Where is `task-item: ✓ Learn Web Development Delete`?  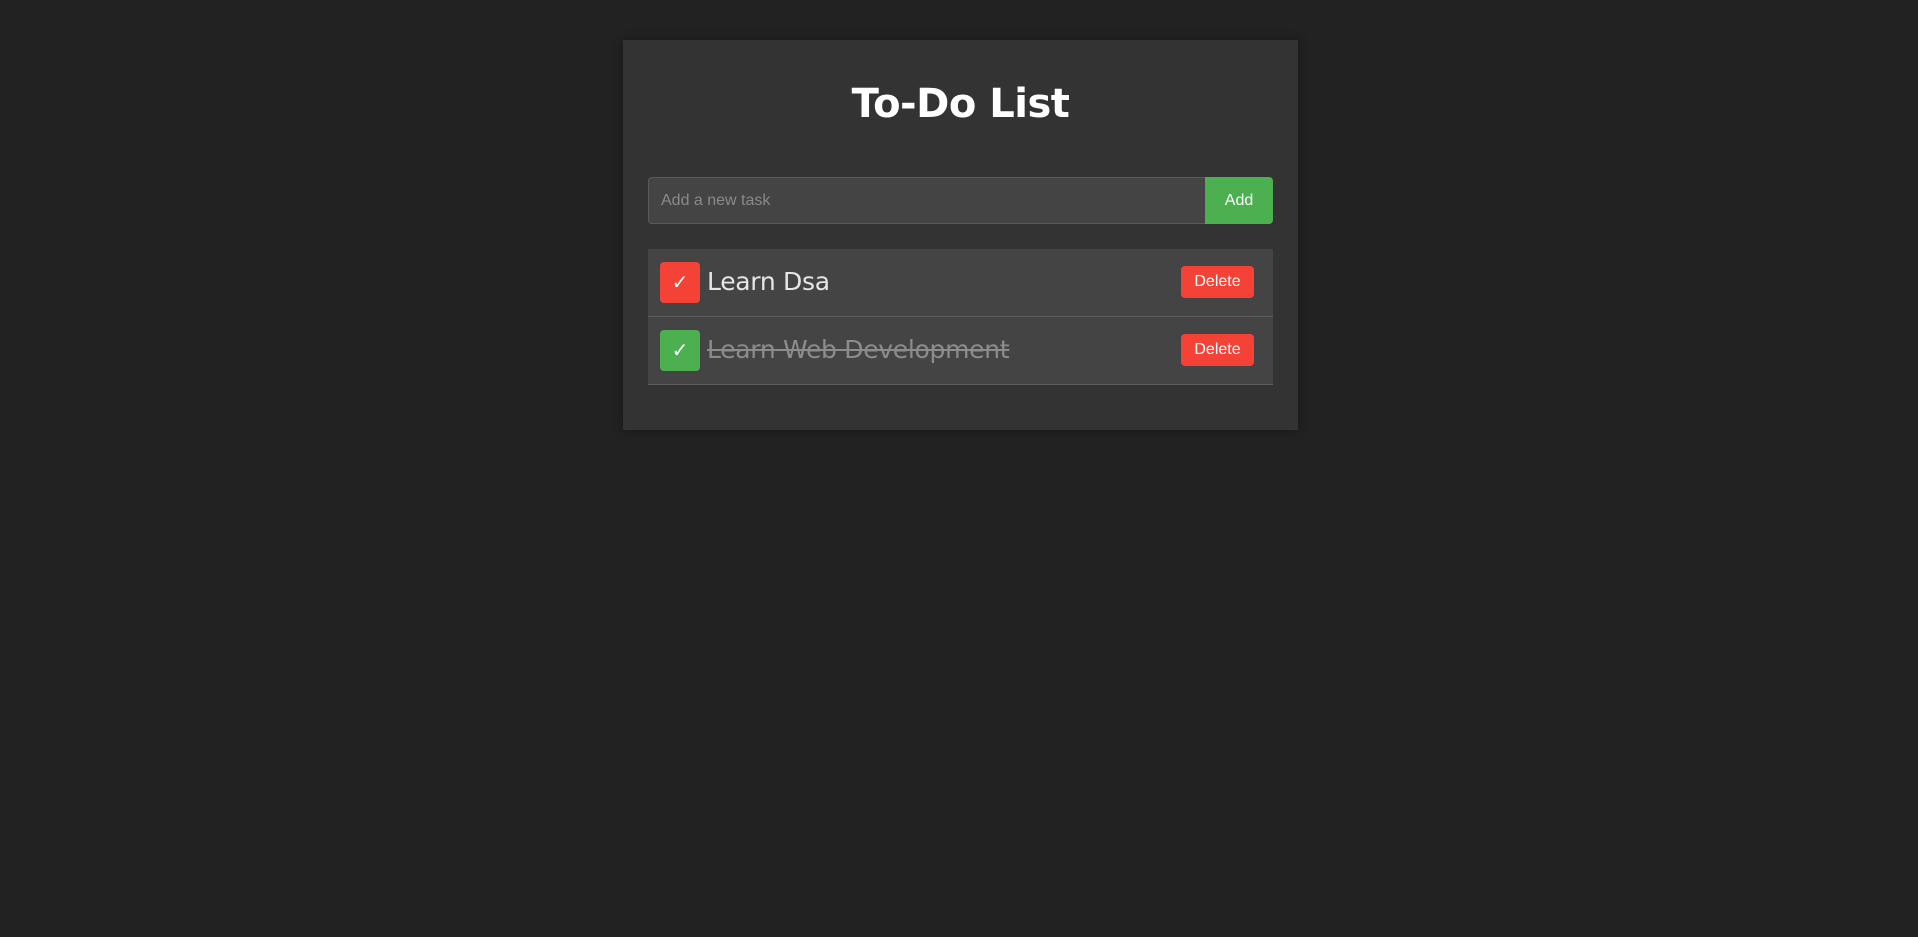
task-item: ✓ Learn Web Development Delete is located at coordinates (960, 351).